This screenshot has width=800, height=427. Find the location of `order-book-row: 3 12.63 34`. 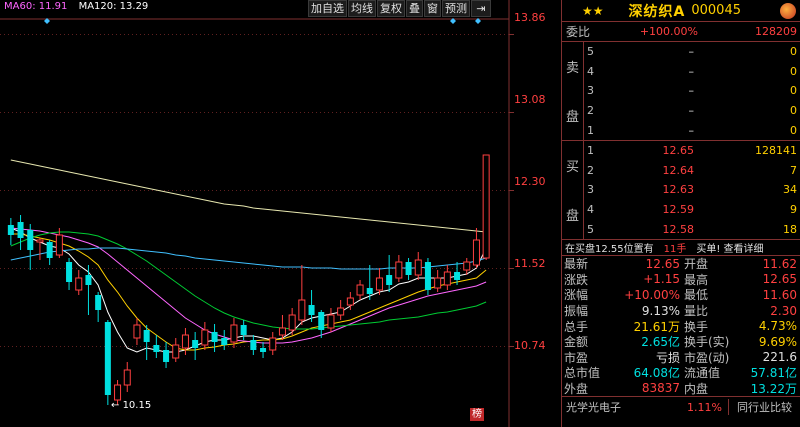

order-book-row: 3 12.63 34 is located at coordinates (692, 190).